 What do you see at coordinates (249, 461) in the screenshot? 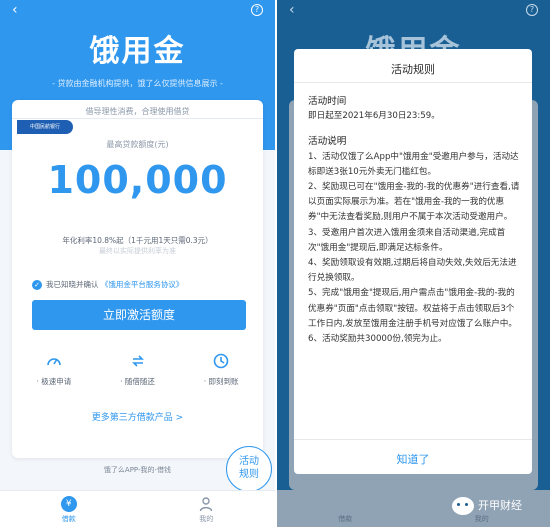
I see `activity-rules-line1: 活动` at bounding box center [249, 461].